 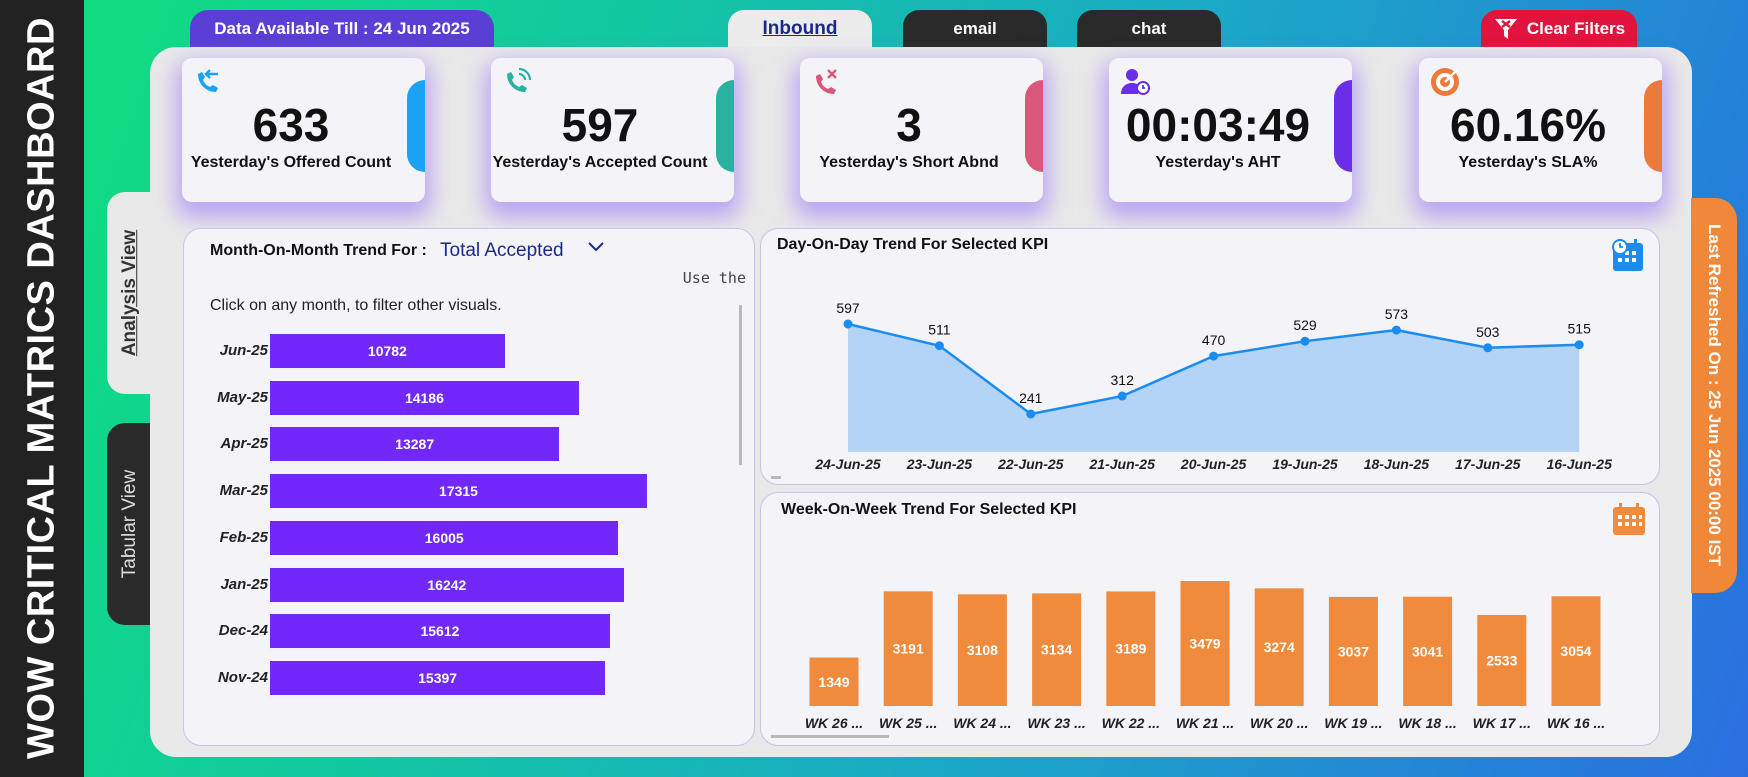 I want to click on mom-bar: 17315, so click(x=458, y=491).